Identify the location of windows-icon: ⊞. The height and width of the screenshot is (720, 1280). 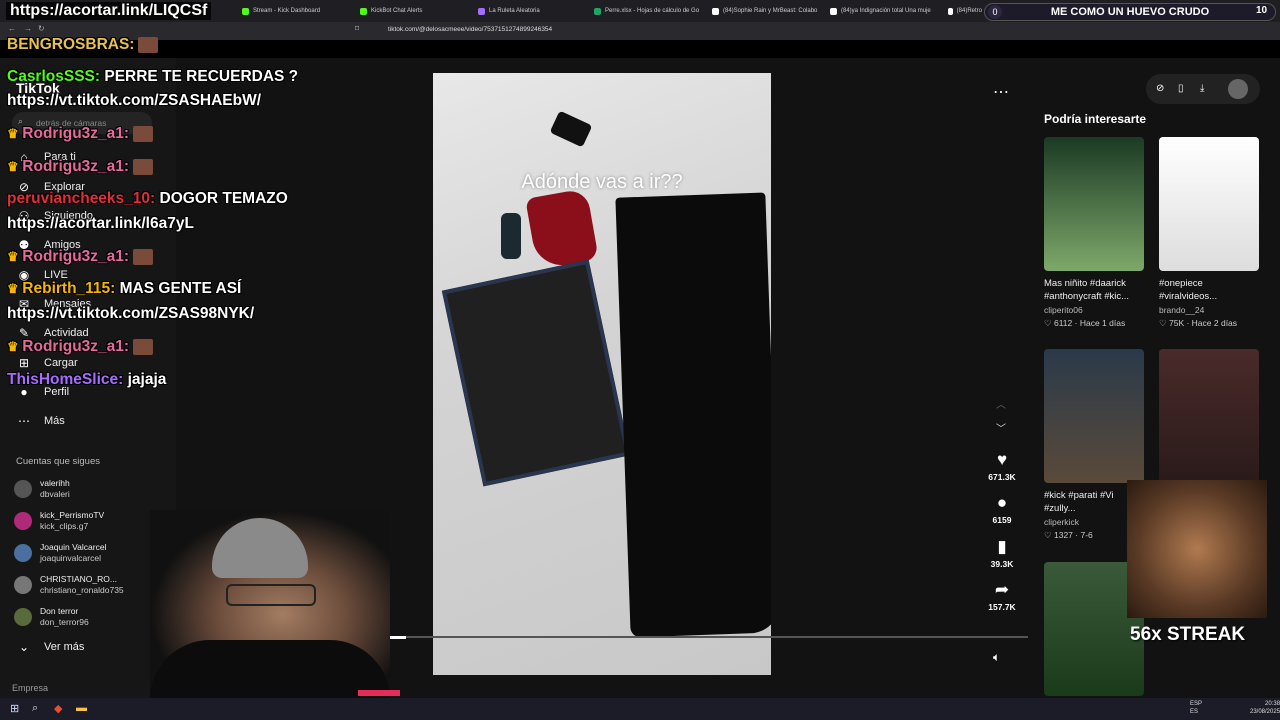
(14, 708).